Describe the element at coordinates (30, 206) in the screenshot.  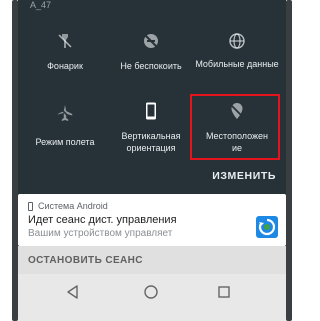
I see `android-device-icon` at that location.